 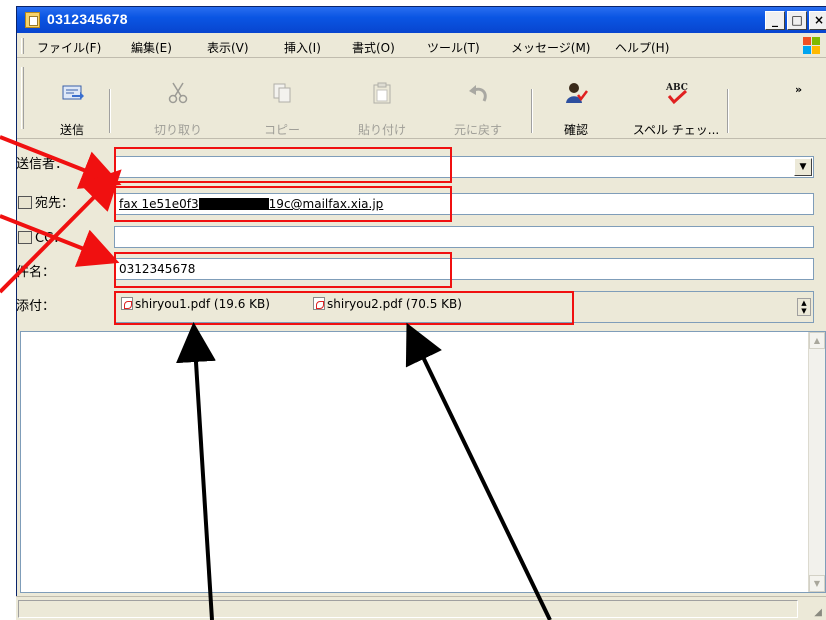 I want to click on windows-logo-icon, so click(x=812, y=46).